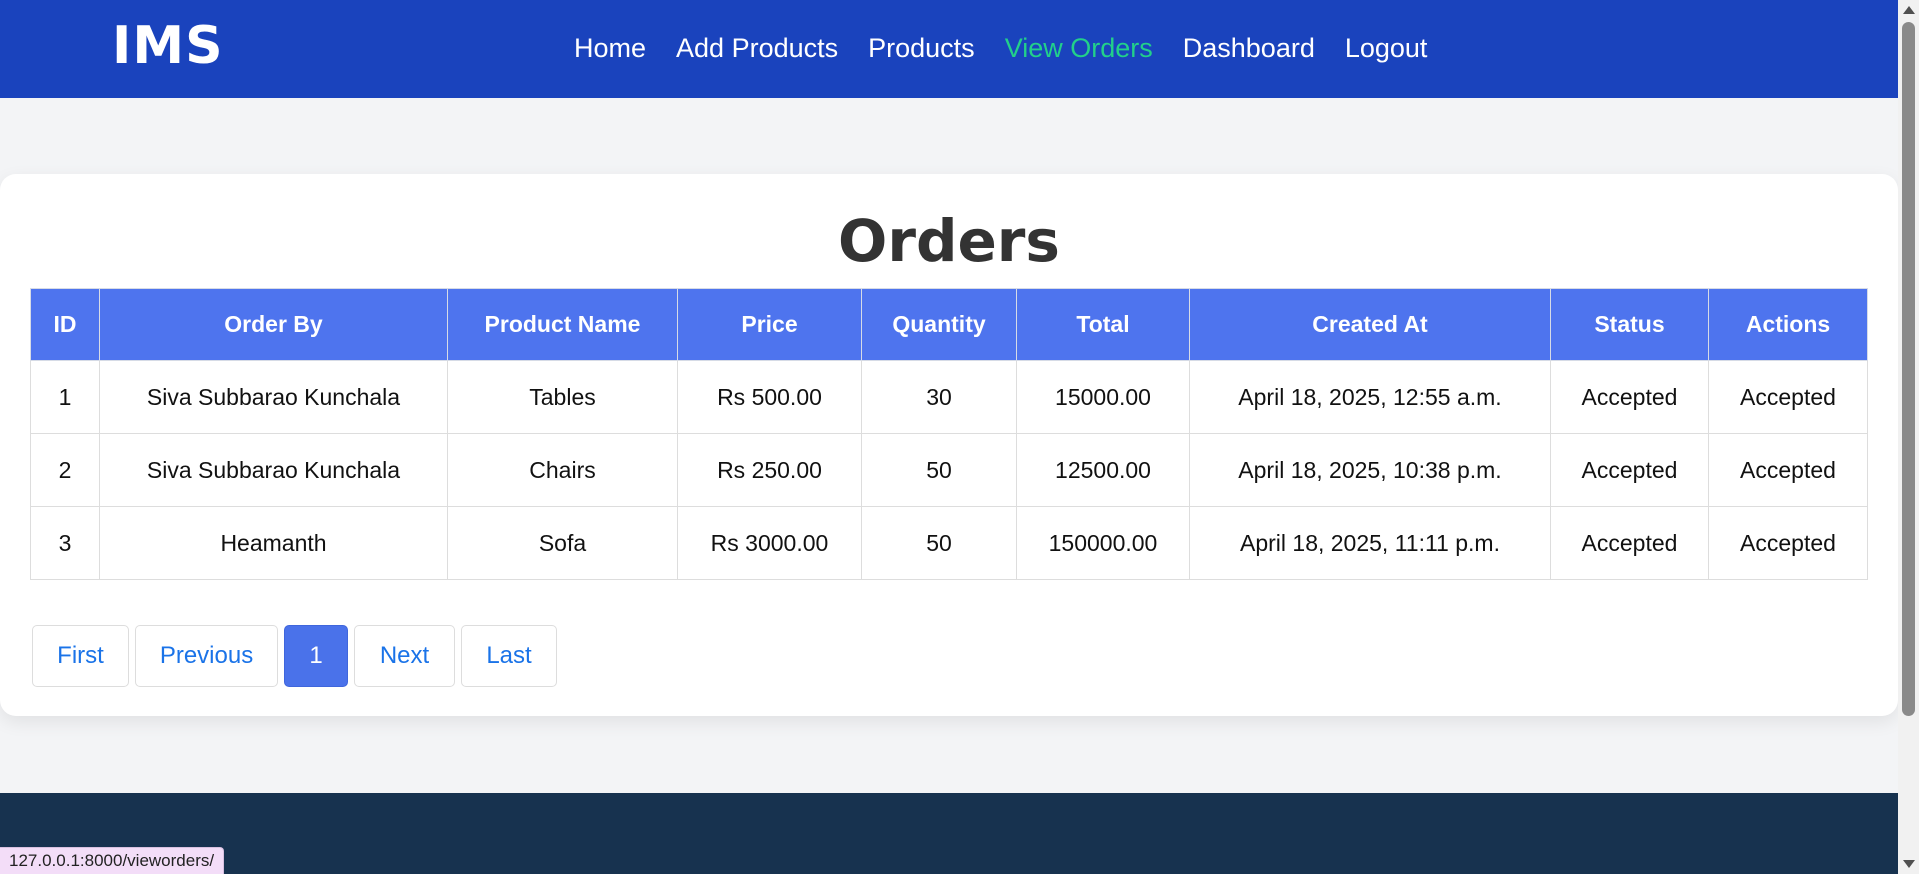  What do you see at coordinates (939, 324) in the screenshot?
I see `column-header-quantity: Quantity` at bounding box center [939, 324].